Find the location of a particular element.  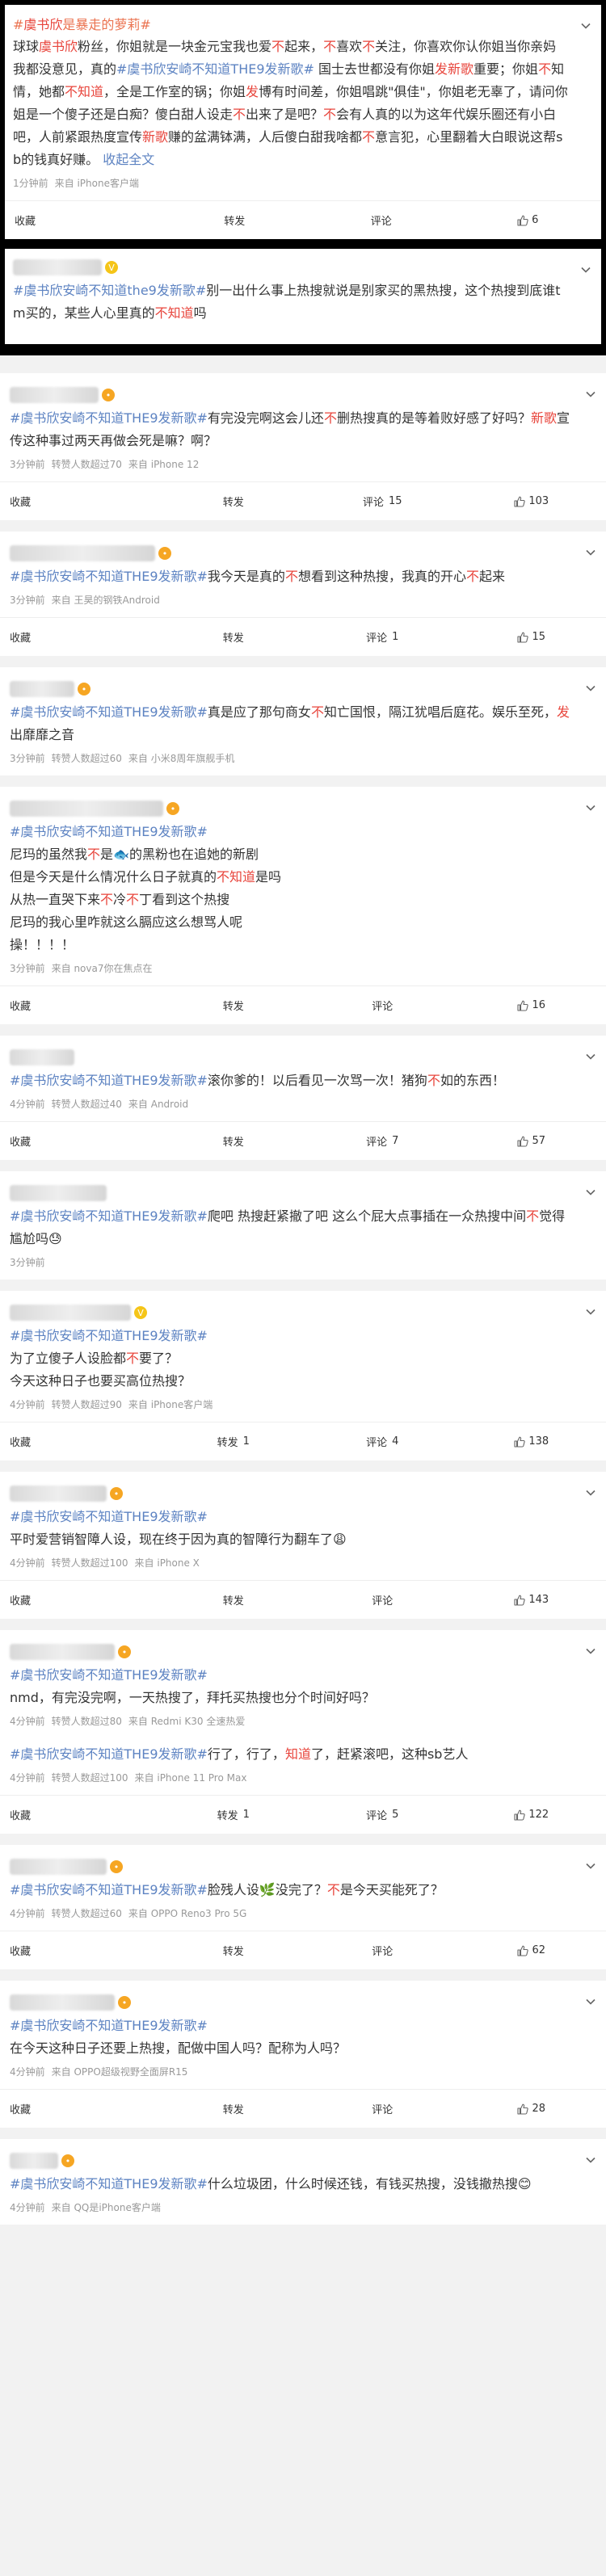

text-segment: 想看到这种热搜，我真的开心 is located at coordinates (381, 576).